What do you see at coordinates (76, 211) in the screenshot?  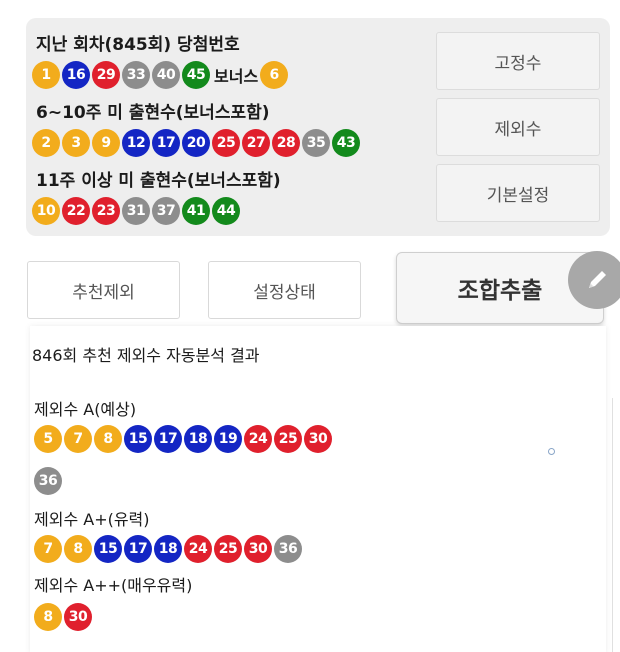 I see `number-ball: 22` at bounding box center [76, 211].